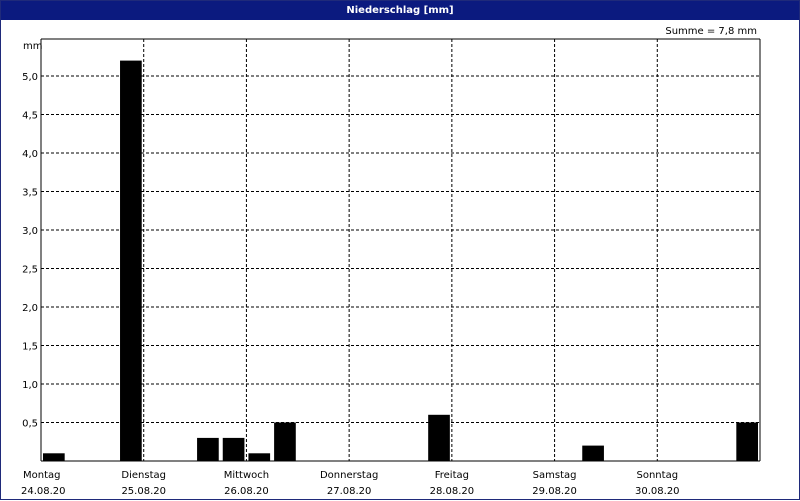 The height and width of the screenshot is (501, 800). What do you see at coordinates (555, 475) in the screenshot?
I see `x-day-label: Samstag` at bounding box center [555, 475].